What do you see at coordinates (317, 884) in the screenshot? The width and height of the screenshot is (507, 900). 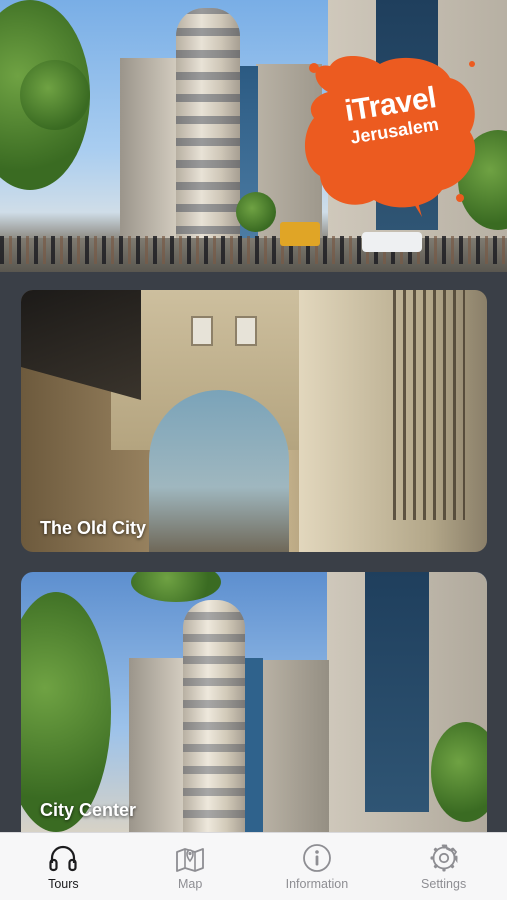 I see `tab-label: Information` at bounding box center [317, 884].